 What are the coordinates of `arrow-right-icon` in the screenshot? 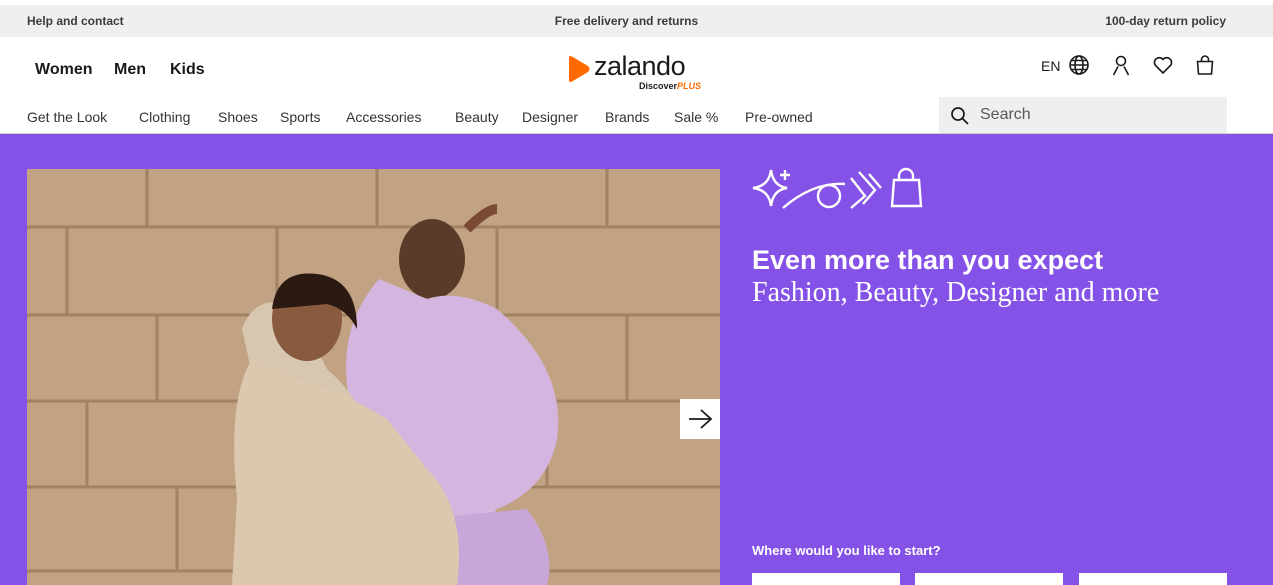 It's located at (701, 419).